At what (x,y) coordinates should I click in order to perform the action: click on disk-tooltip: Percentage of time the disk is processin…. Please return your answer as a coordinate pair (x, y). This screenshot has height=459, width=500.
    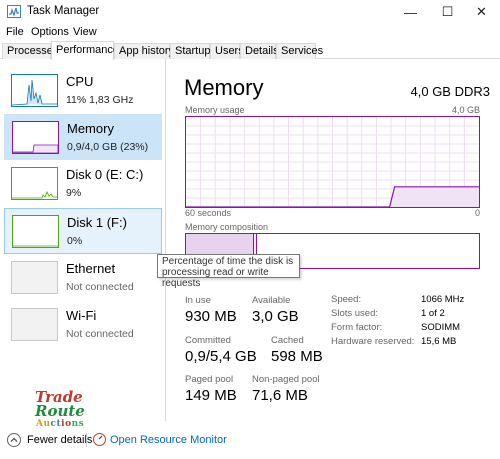
    Looking at the image, I should click on (228, 271).